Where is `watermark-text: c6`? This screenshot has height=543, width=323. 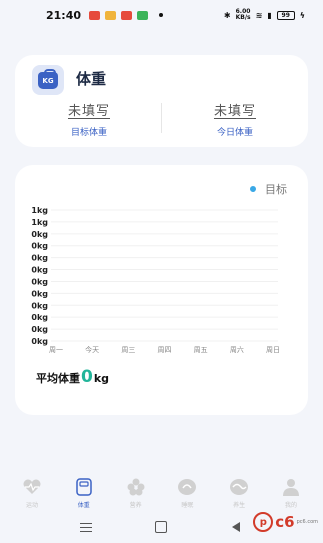
watermark-text: c6 is located at coordinates (285, 522).